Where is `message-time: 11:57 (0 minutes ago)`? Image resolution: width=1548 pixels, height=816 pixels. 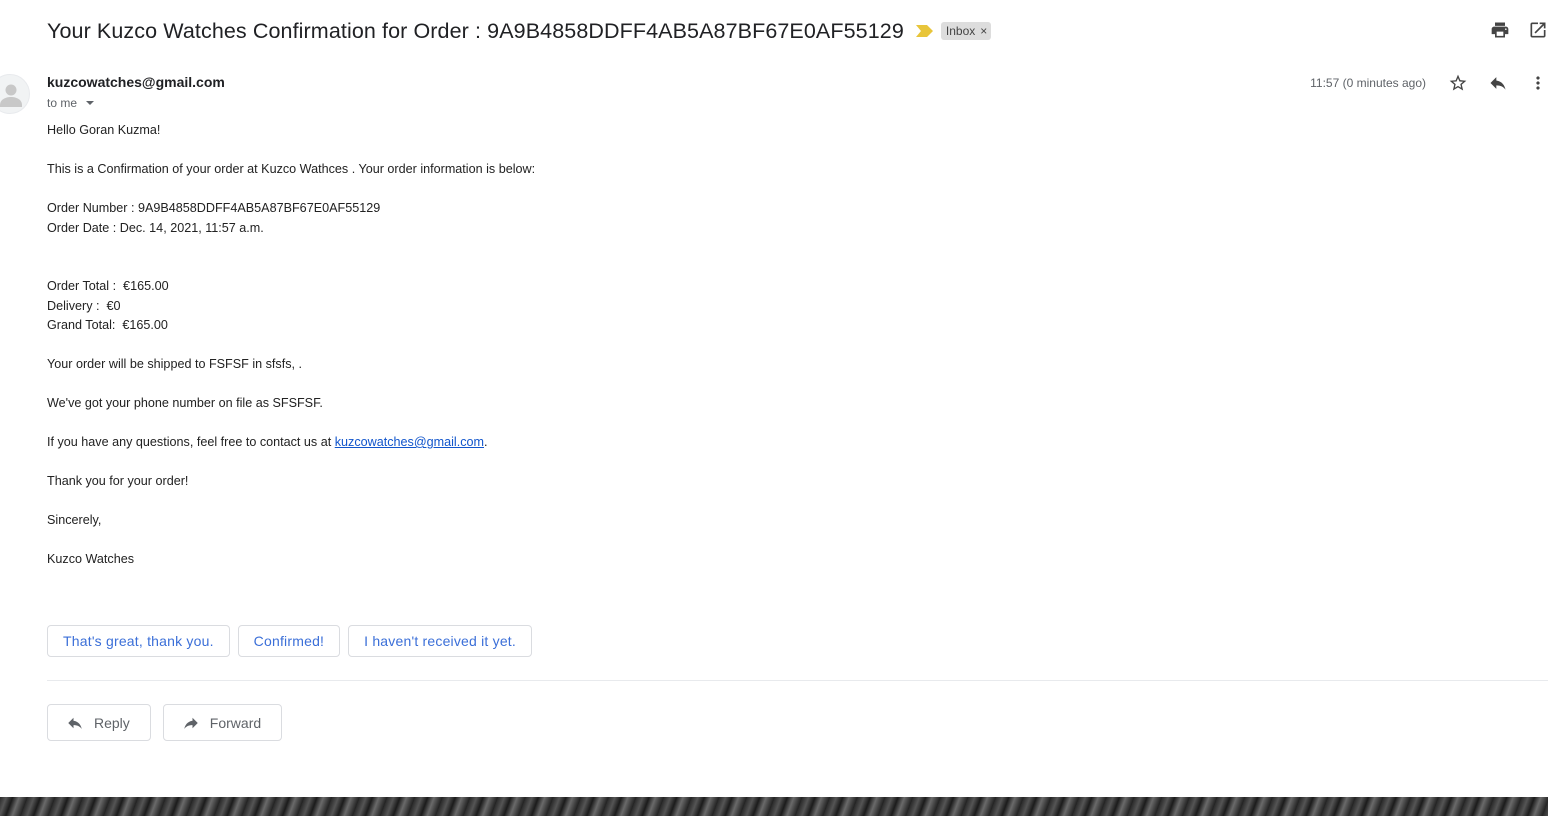
message-time: 11:57 (0 minutes ago) is located at coordinates (1368, 83).